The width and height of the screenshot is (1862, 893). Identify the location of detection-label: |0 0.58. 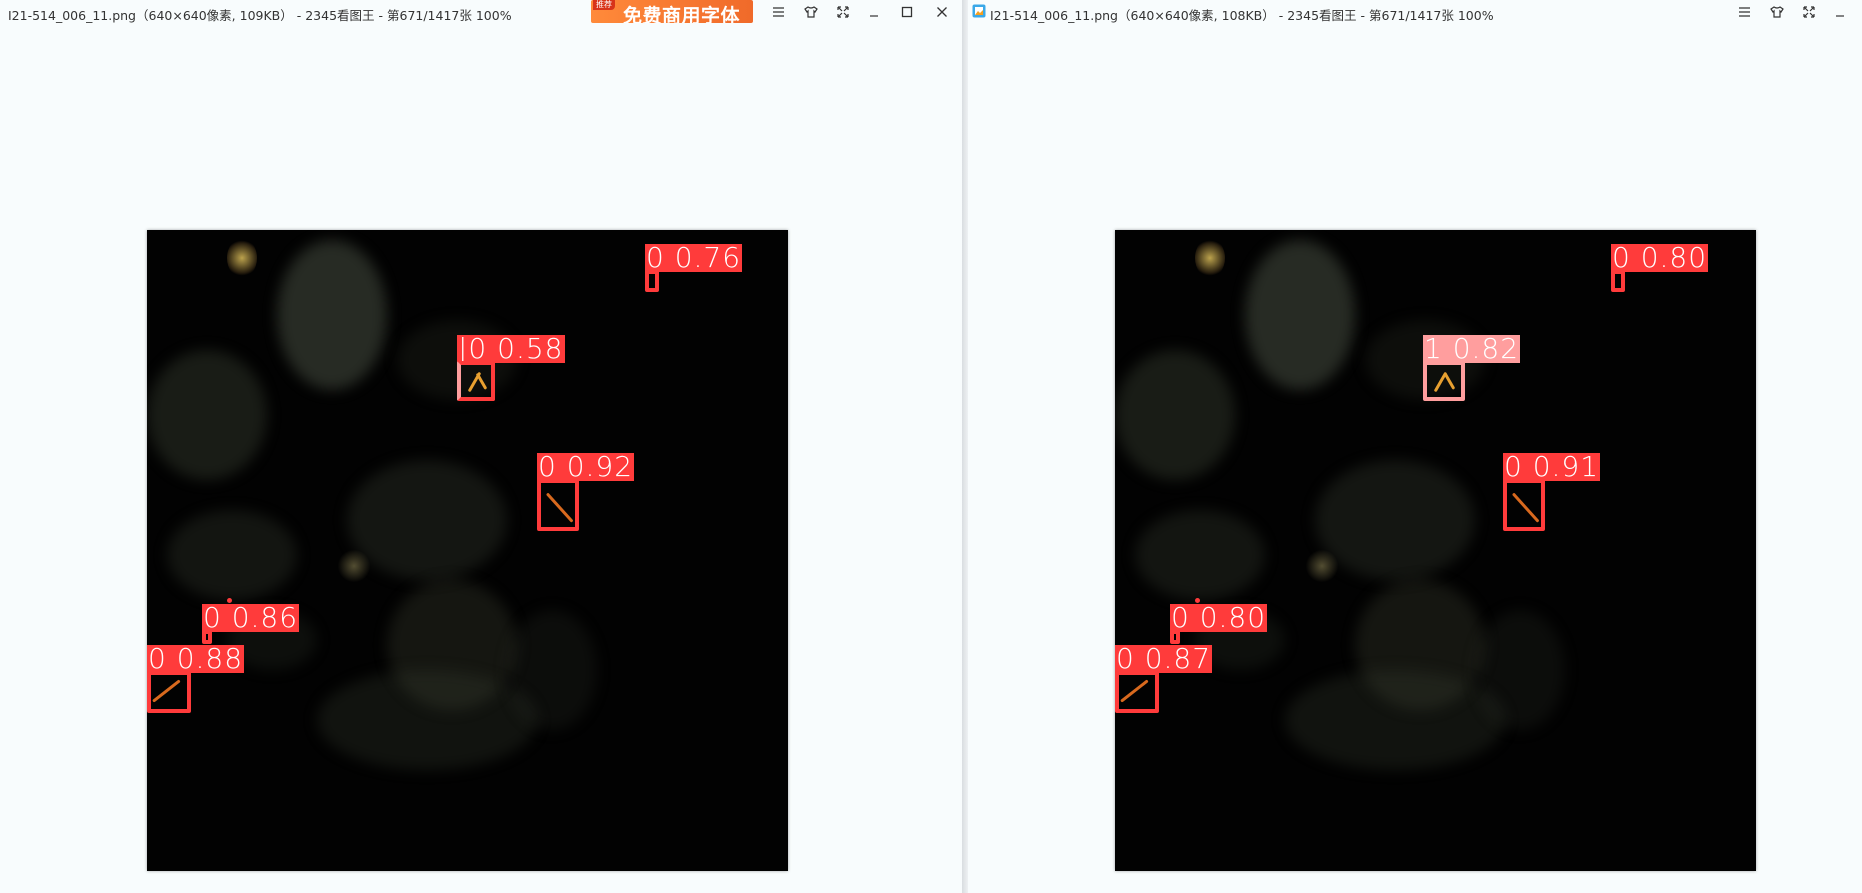
(511, 348).